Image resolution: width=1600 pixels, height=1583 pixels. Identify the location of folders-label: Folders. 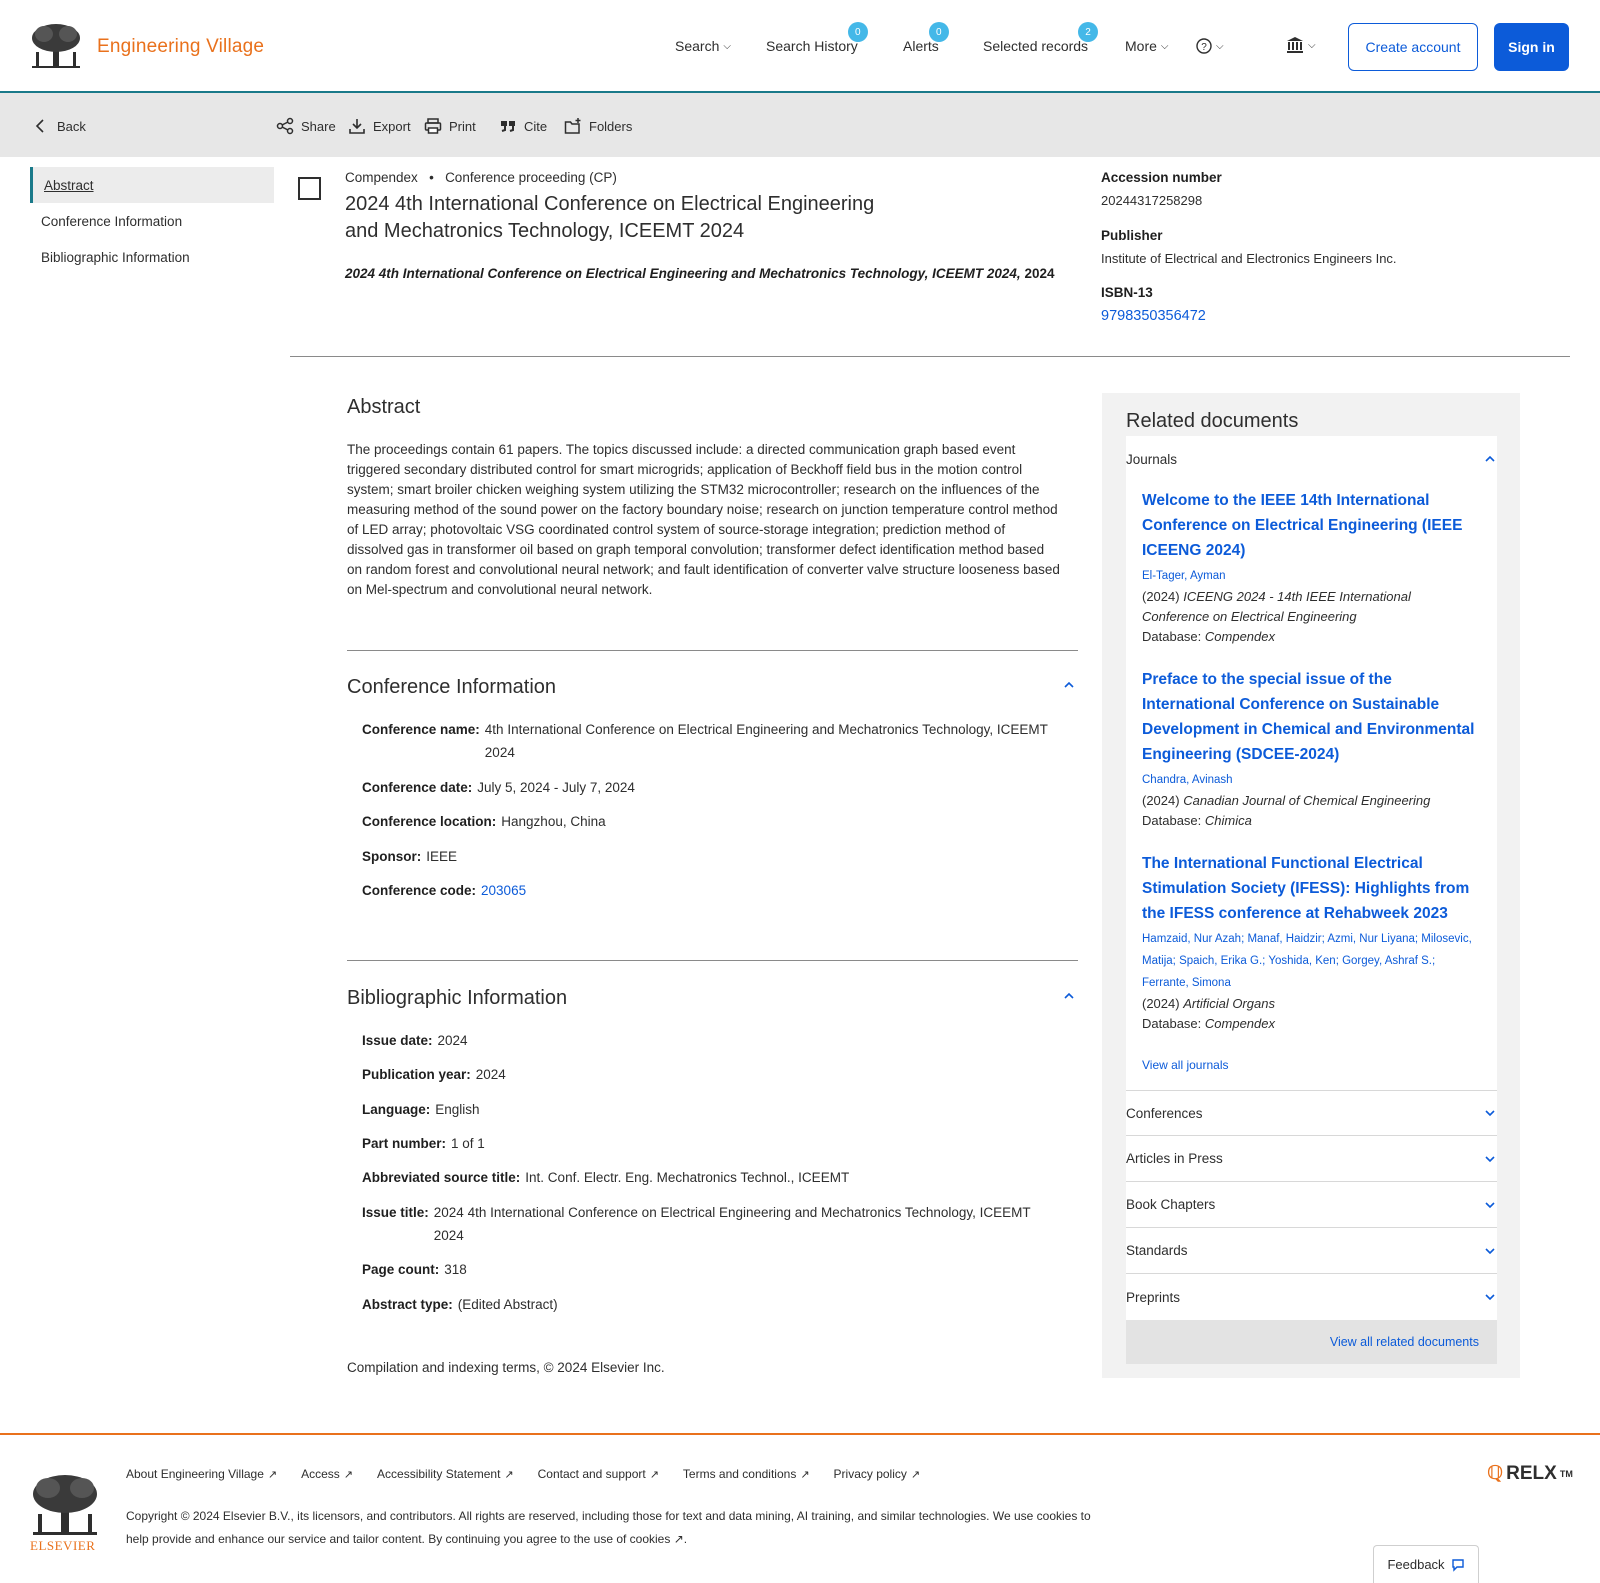
(611, 126).